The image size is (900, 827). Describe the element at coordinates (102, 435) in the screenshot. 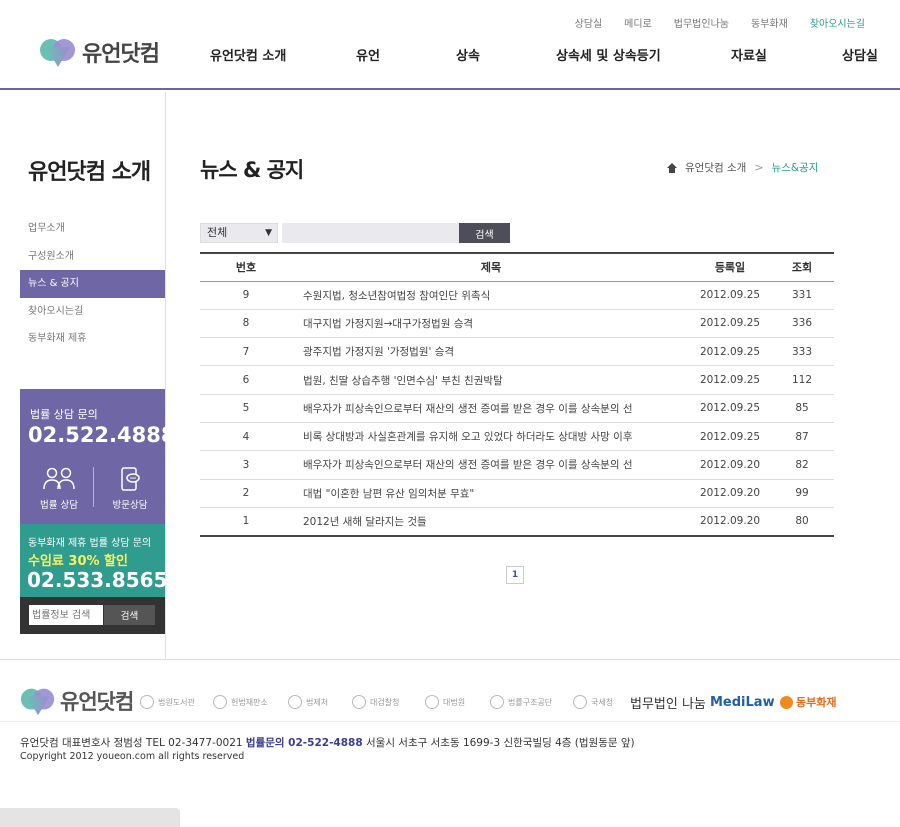

I see `consult-phone: 02.522.4888` at that location.